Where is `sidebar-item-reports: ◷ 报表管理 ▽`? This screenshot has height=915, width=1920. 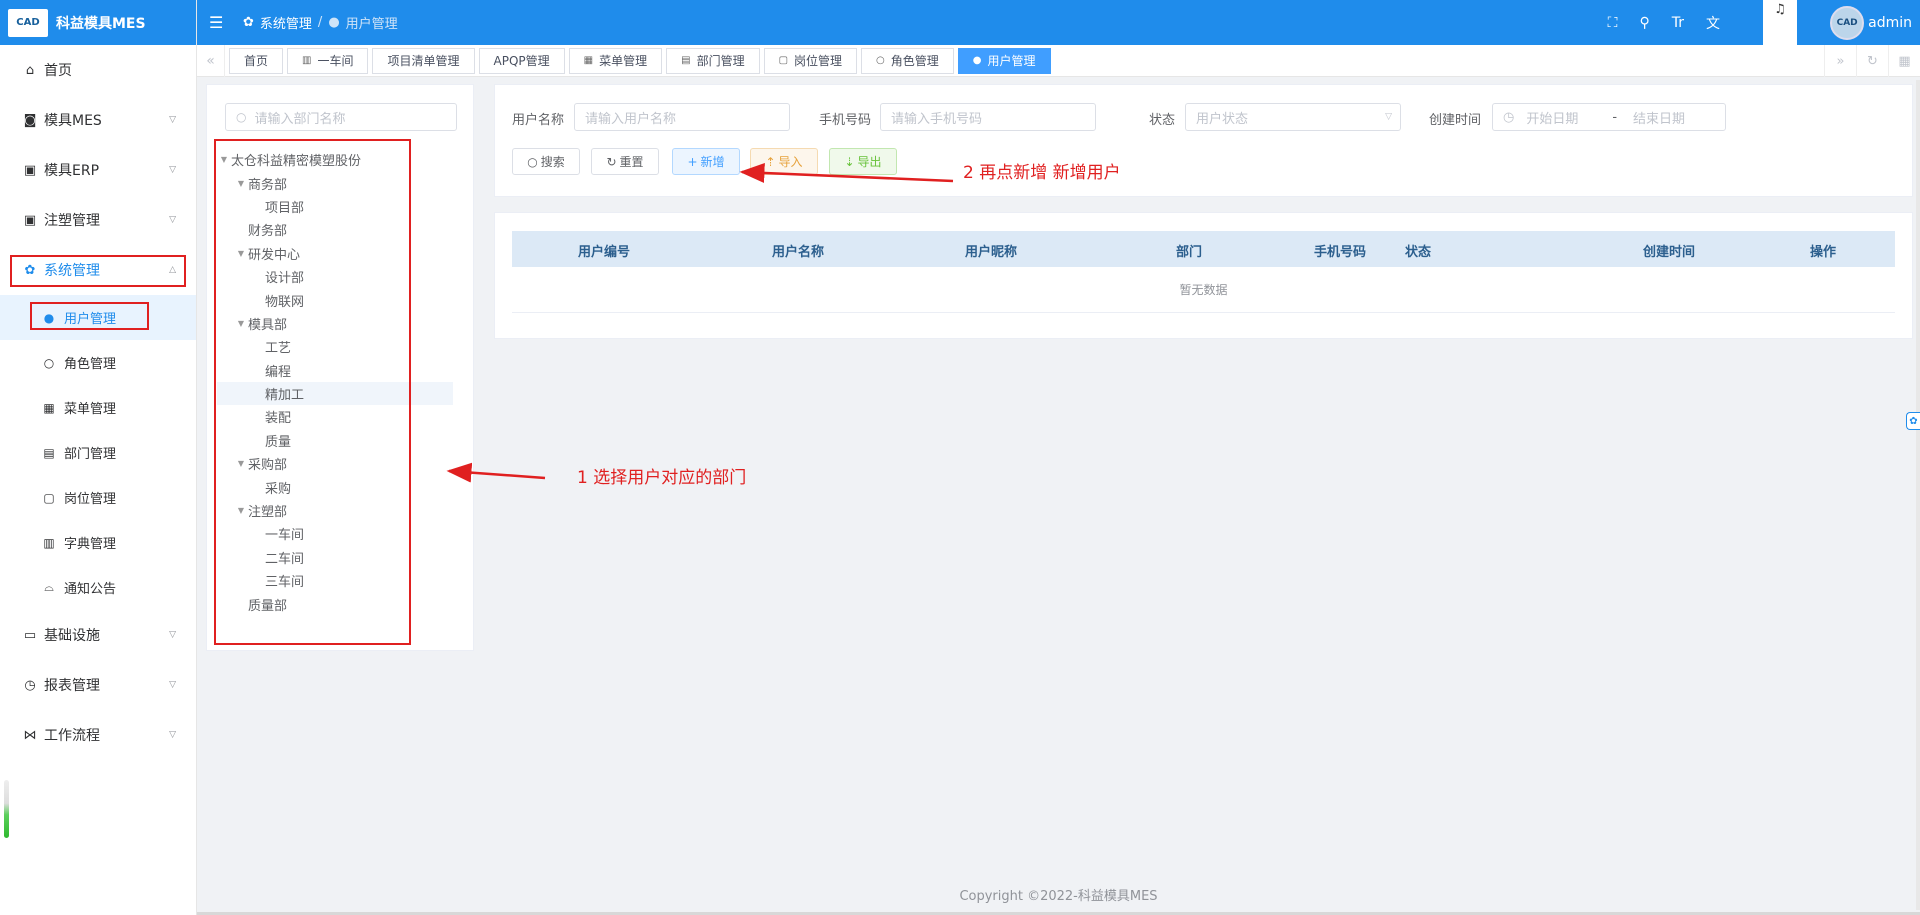 sidebar-item-reports: ◷ 报表管理 ▽ is located at coordinates (98, 685).